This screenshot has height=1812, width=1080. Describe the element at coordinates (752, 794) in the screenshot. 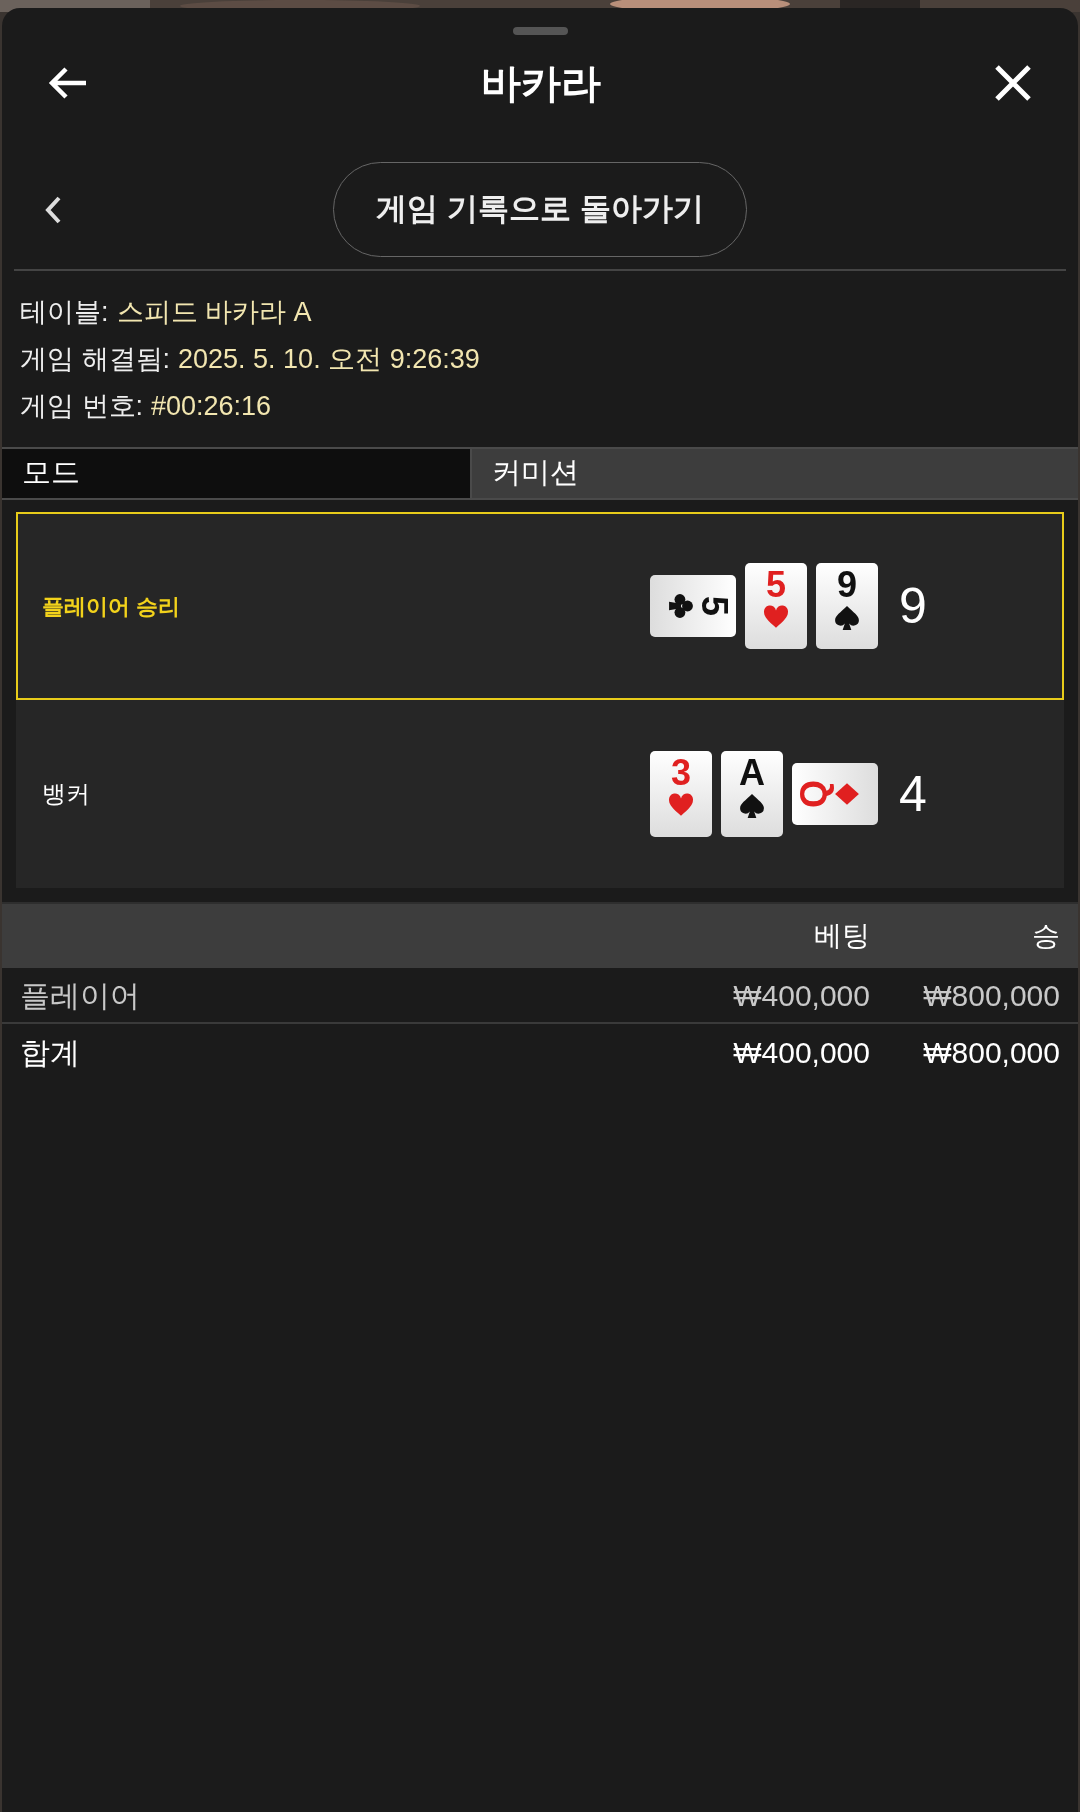

I see `playing-card: A` at that location.